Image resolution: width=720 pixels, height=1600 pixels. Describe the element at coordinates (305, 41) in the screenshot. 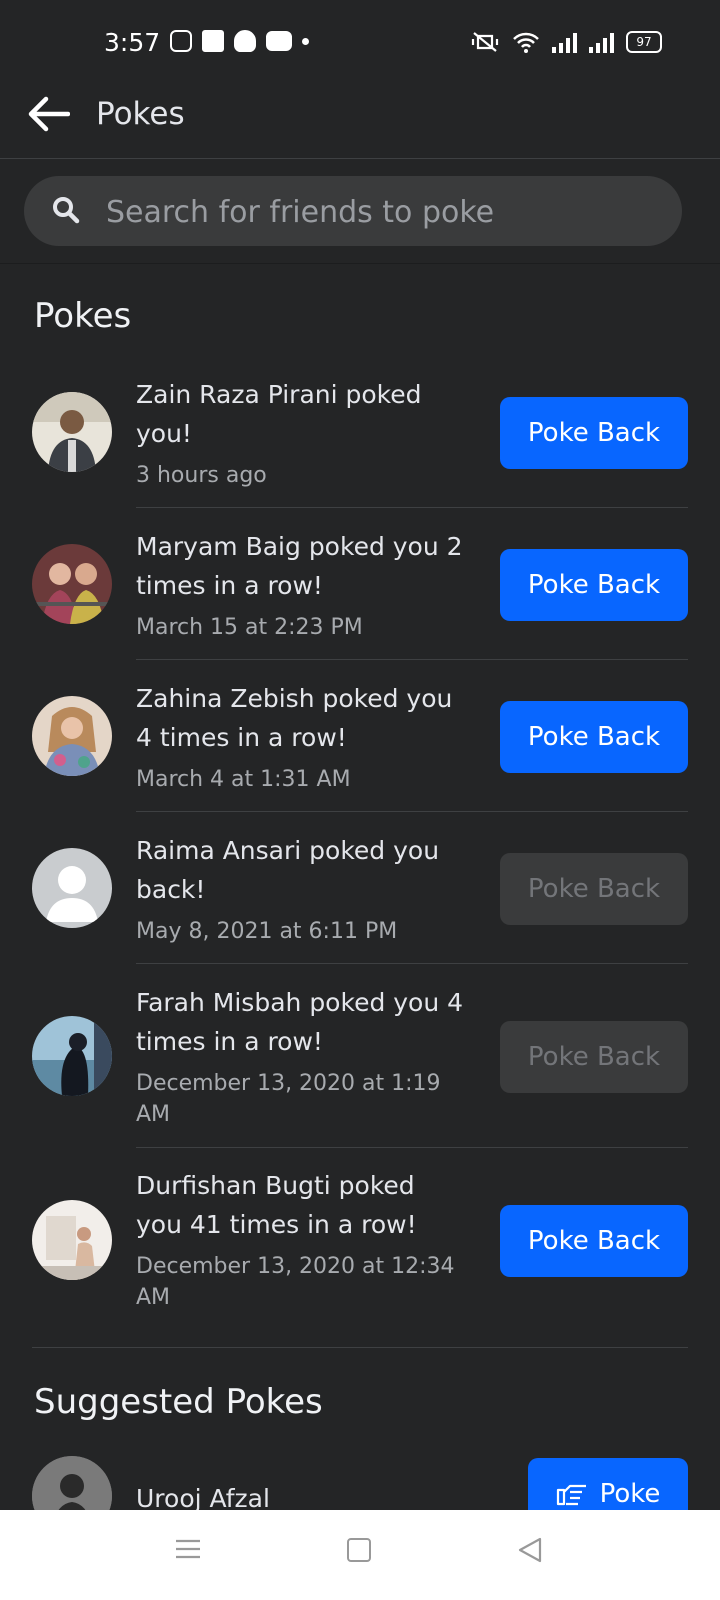

I see `dot-icon` at that location.